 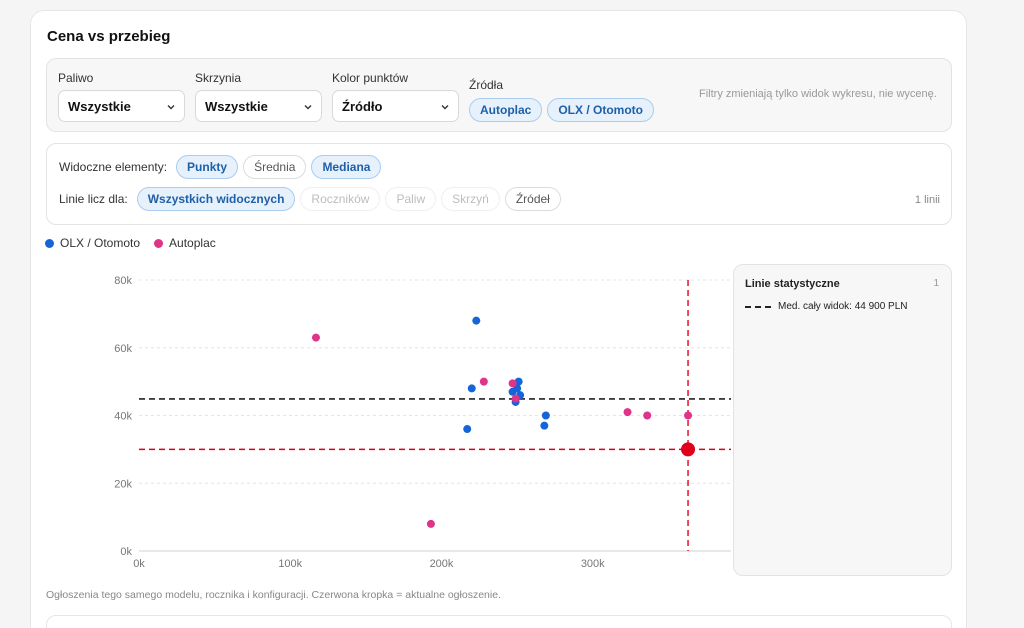 What do you see at coordinates (290, 564) in the screenshot?
I see `x-tick-label: 100k` at bounding box center [290, 564].